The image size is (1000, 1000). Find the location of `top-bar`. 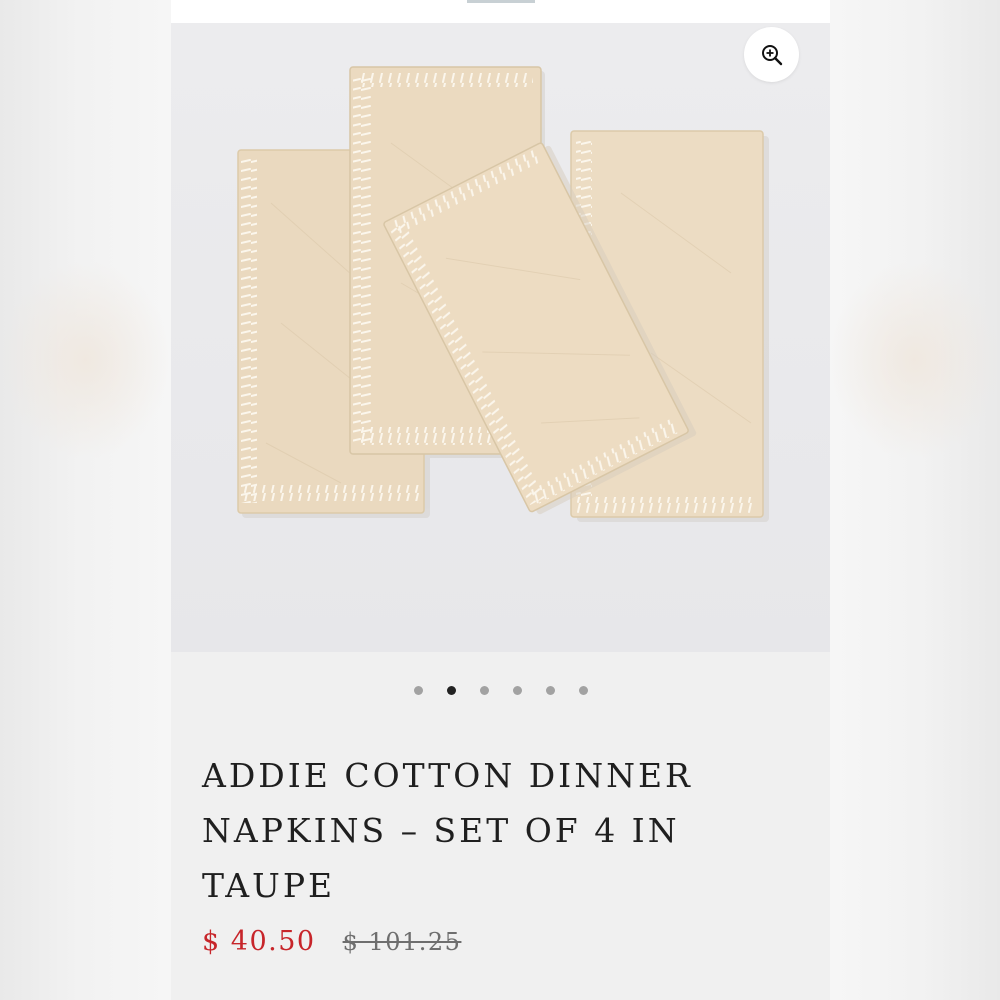

top-bar is located at coordinates (500, 11).